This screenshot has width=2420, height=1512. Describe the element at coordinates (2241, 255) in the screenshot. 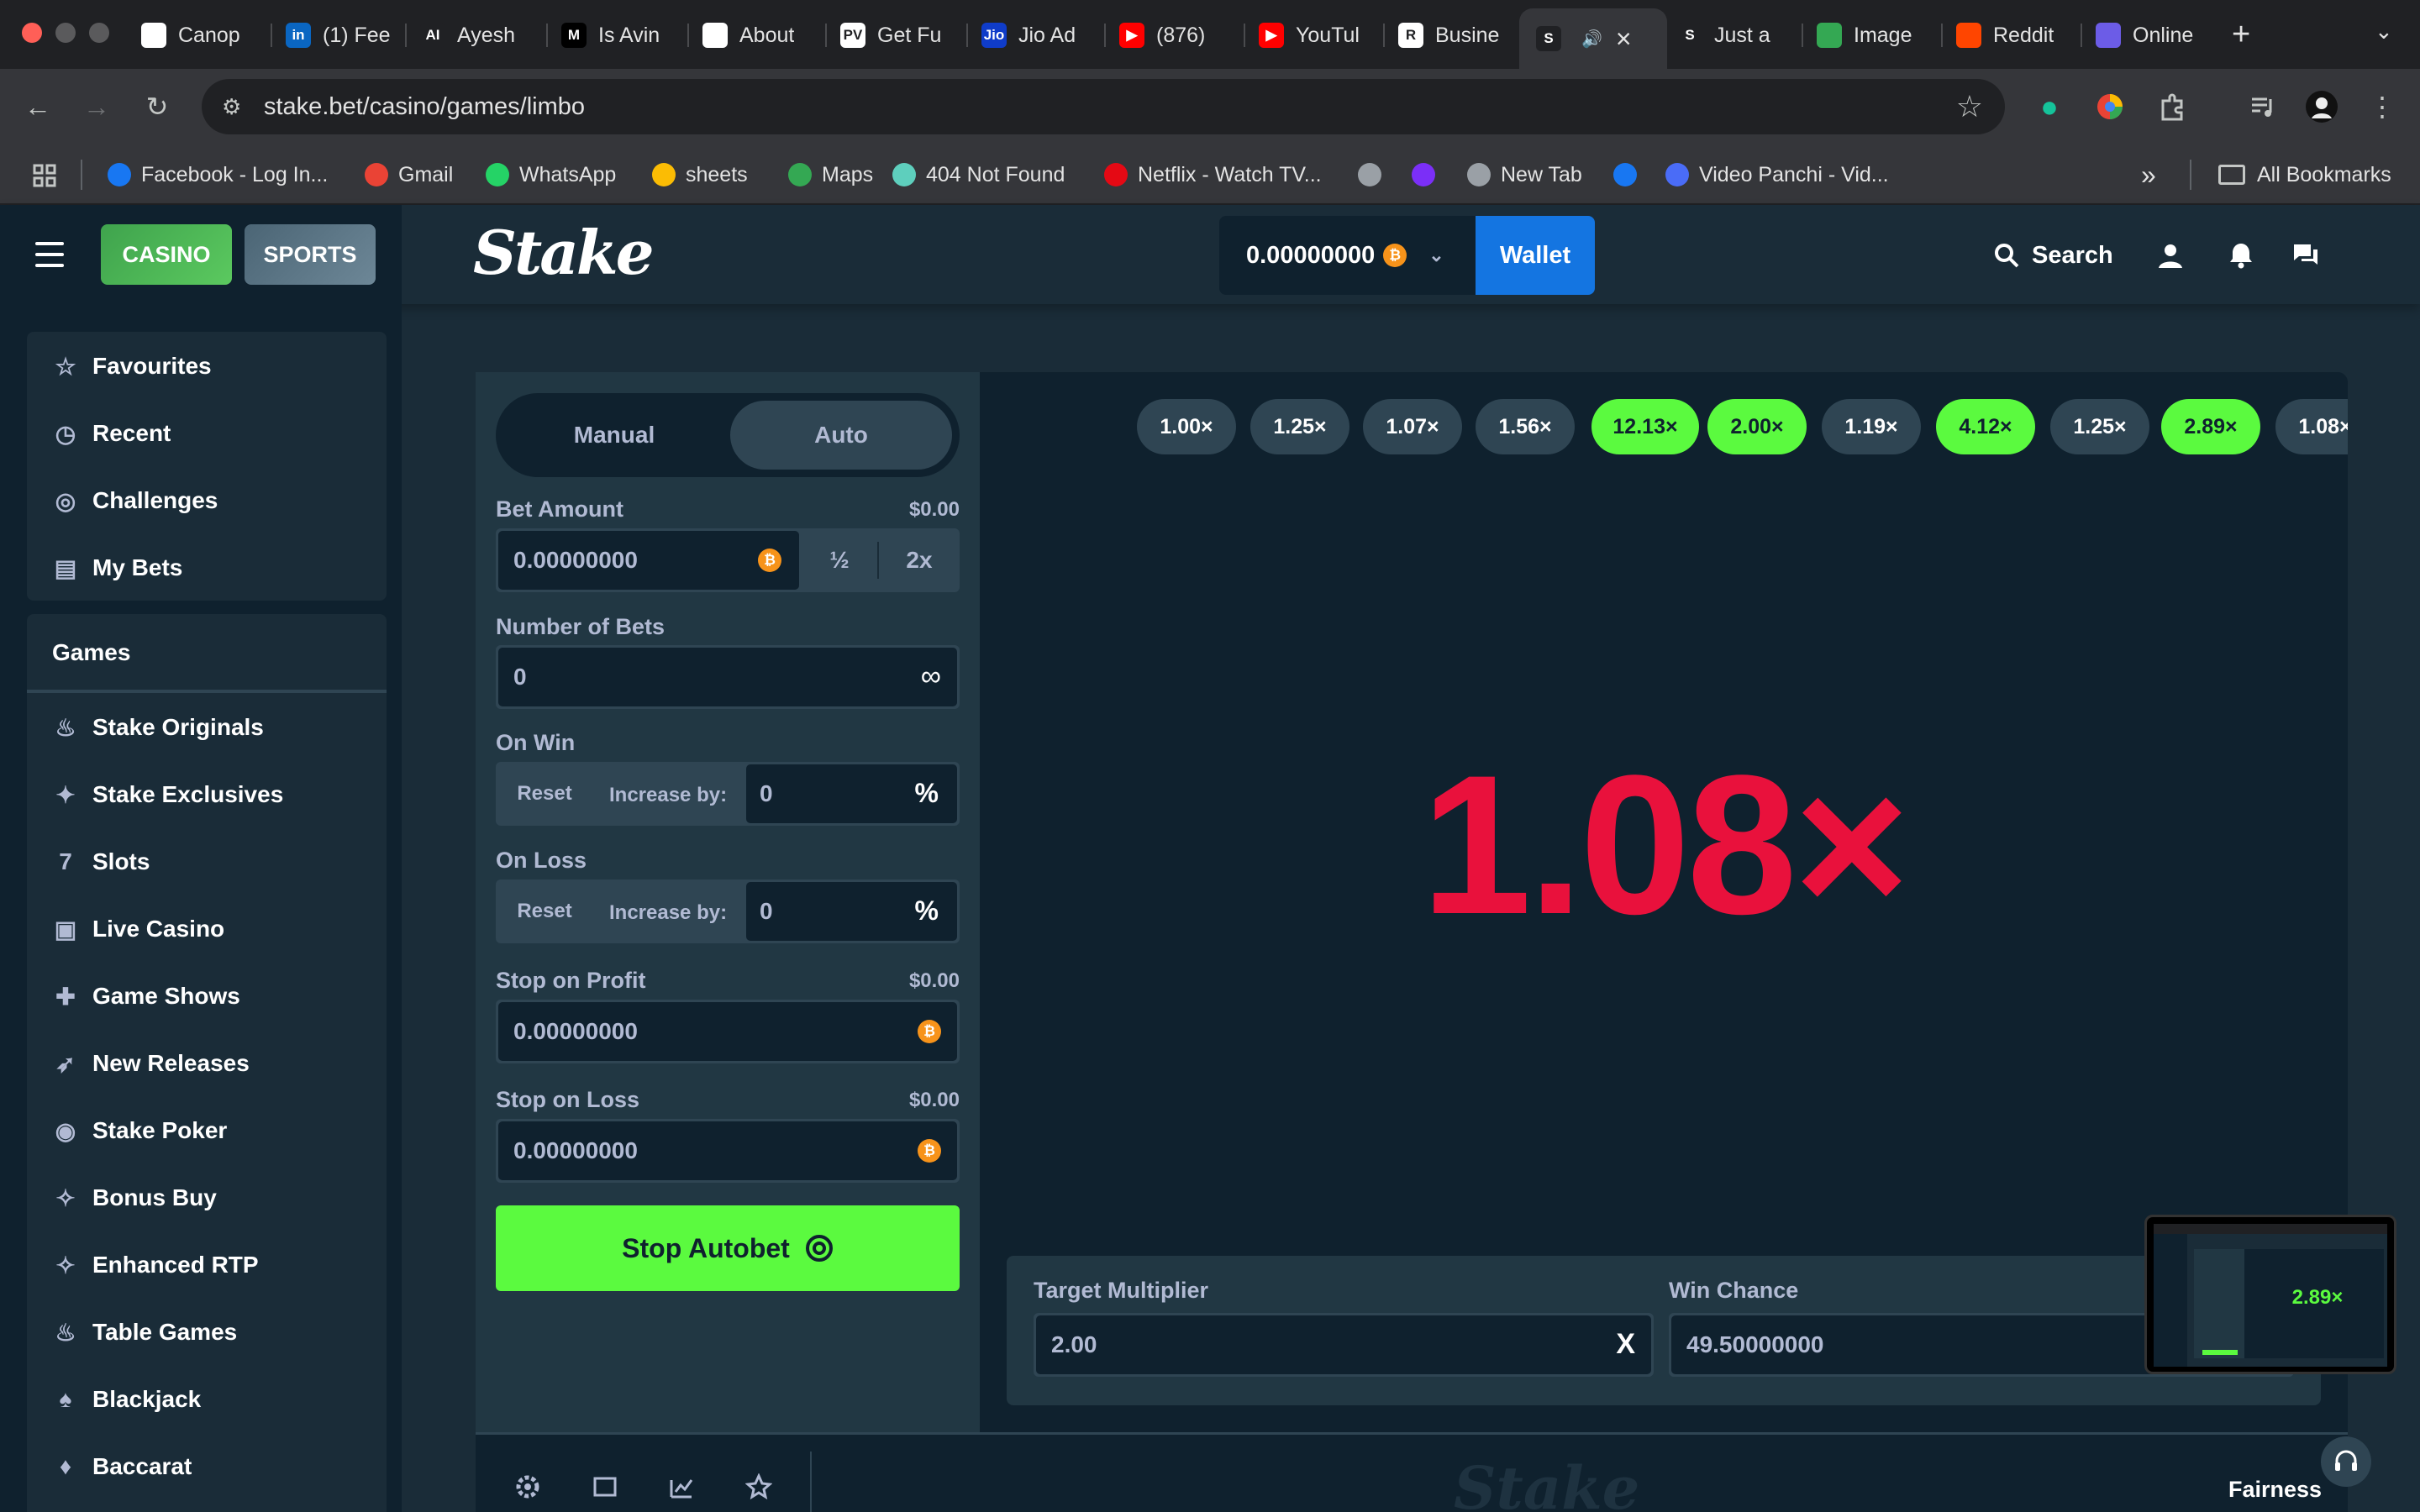

I see `notifications-bell-icon` at that location.